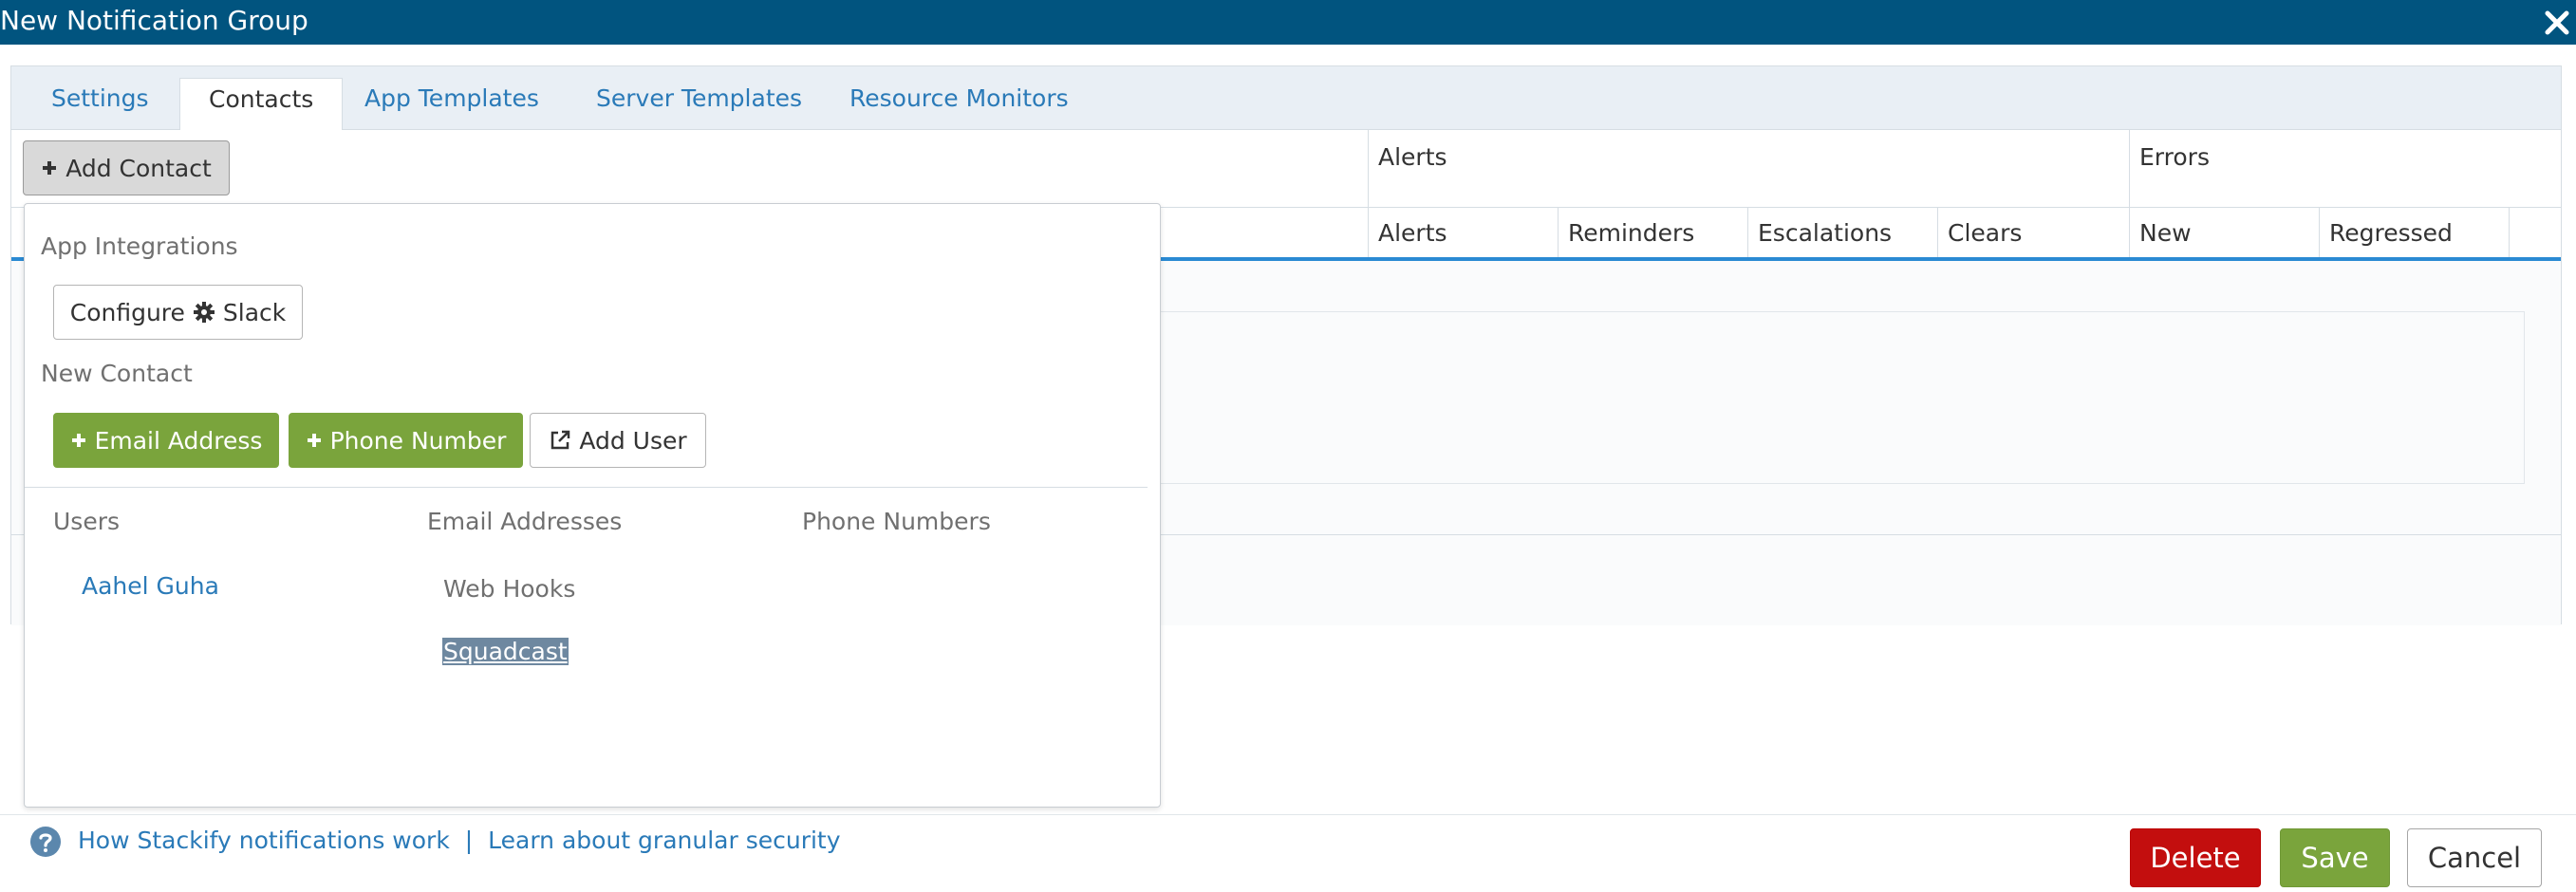 This screenshot has height=892, width=2576. What do you see at coordinates (254, 312) in the screenshot?
I see `slack-label: Slack` at bounding box center [254, 312].